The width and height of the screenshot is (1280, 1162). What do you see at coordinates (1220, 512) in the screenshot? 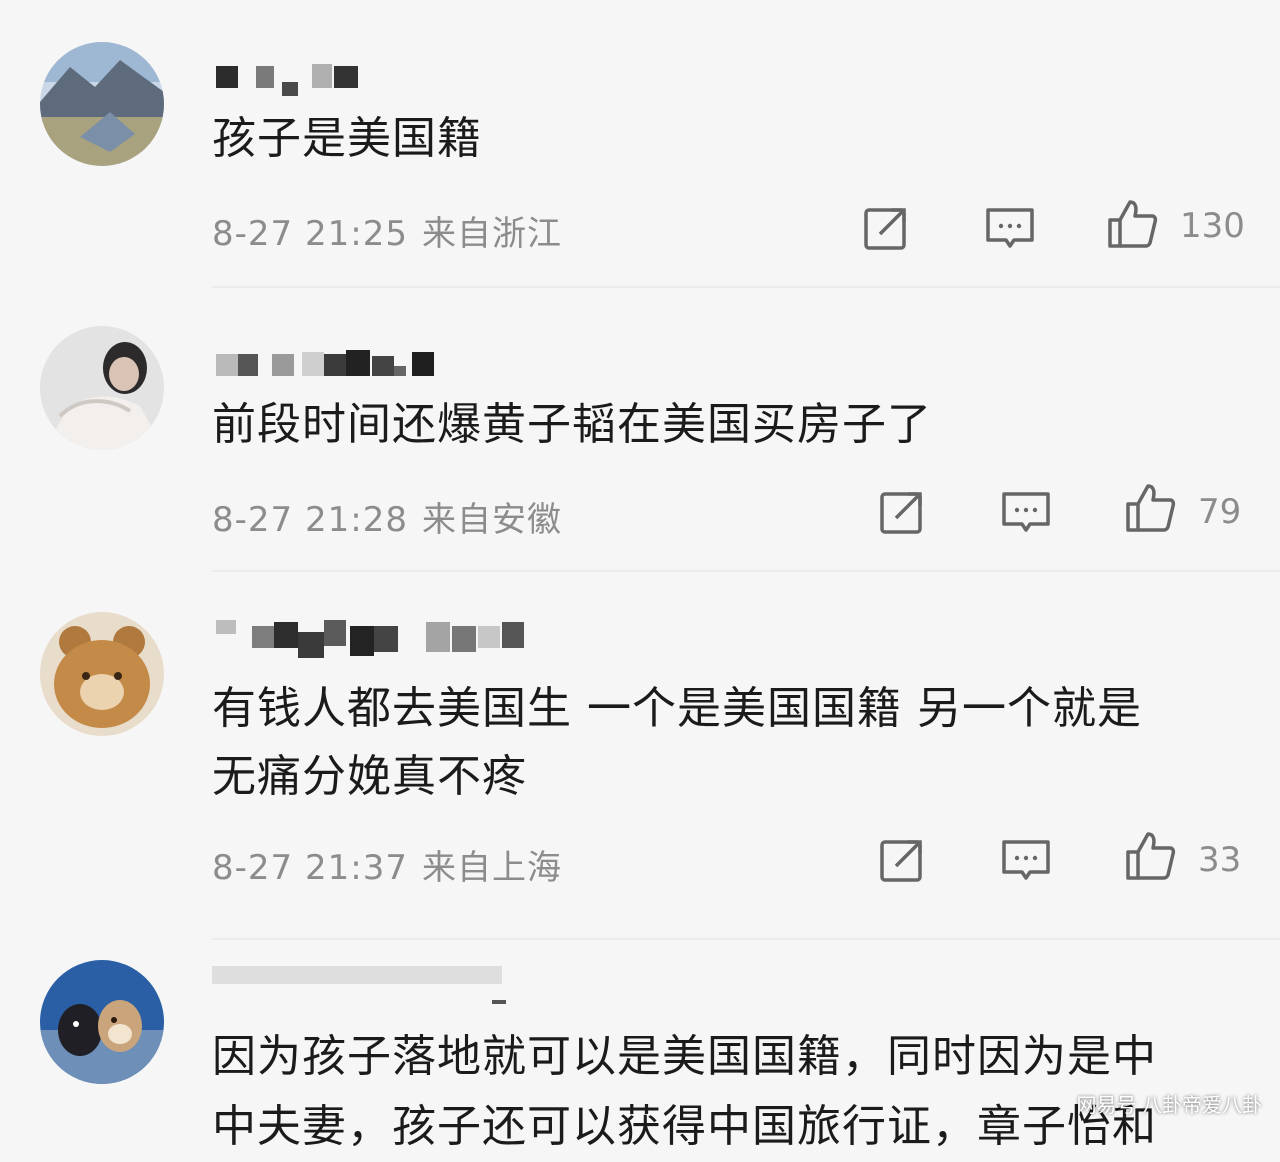
I see `like-count: 79` at bounding box center [1220, 512].